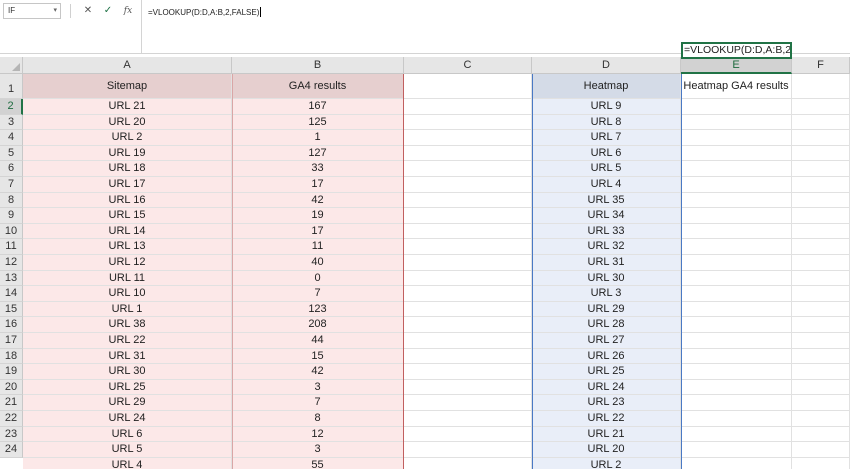  I want to click on heatmap-url-cell: URL 33, so click(606, 231).